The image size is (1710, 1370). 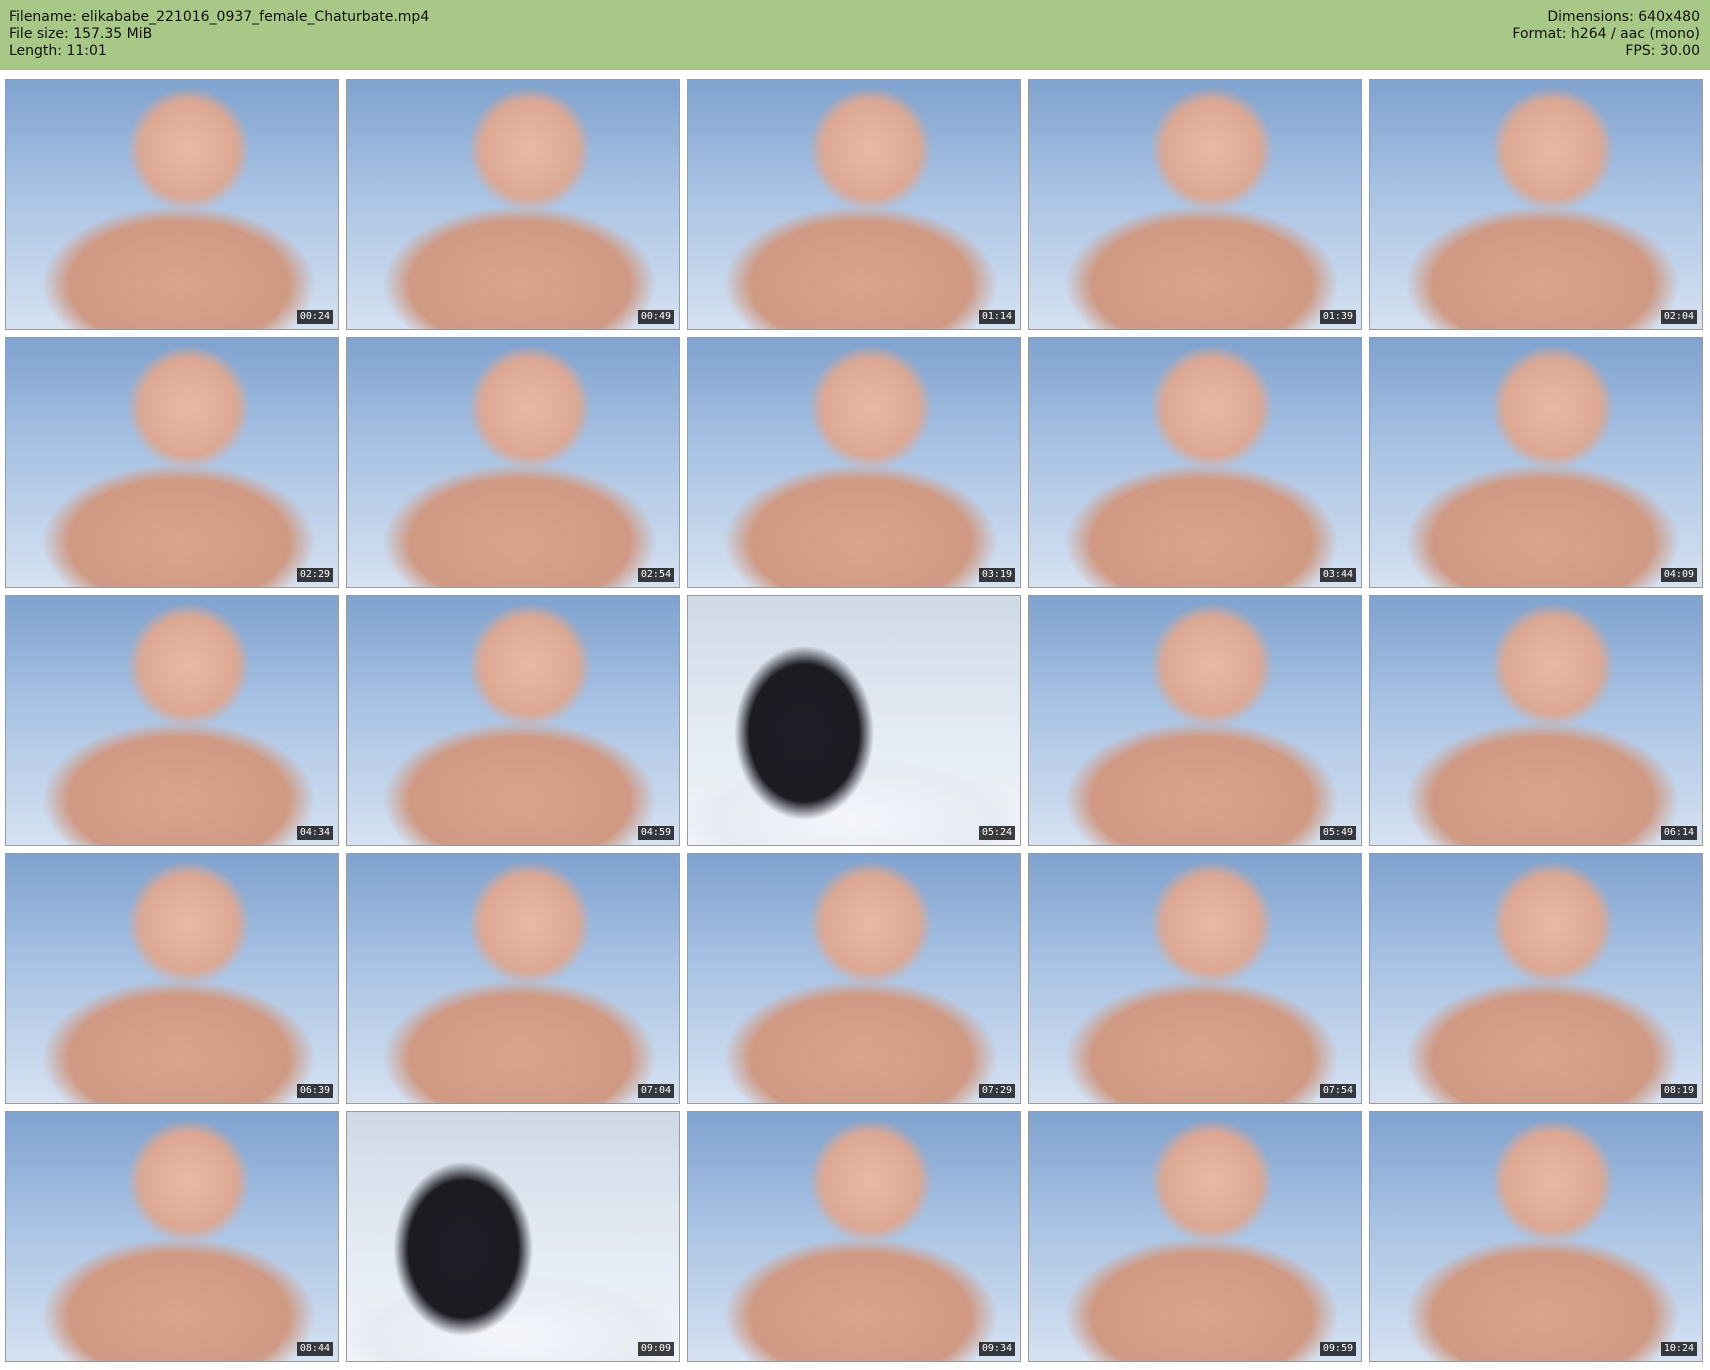 What do you see at coordinates (1678, 833) in the screenshot?
I see `timestamp-label: 06:14` at bounding box center [1678, 833].